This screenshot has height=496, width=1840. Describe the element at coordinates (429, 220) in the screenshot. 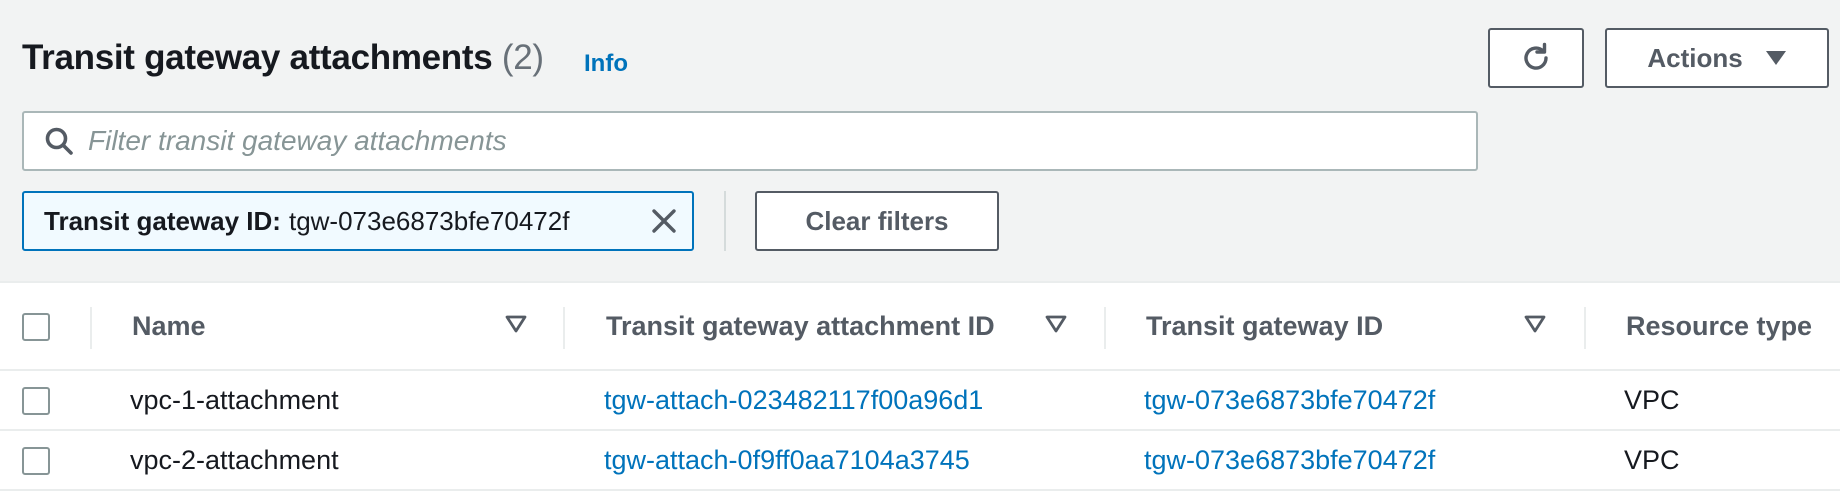

I see `filter-token-value: tgw-073e6873bfe70472f` at that location.